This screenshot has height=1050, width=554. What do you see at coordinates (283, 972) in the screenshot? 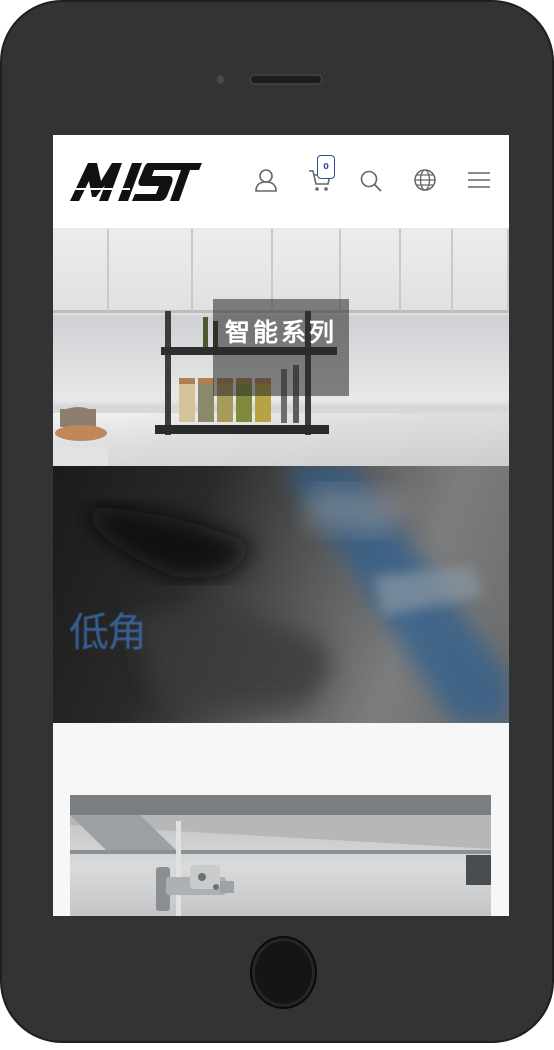
I see `home-button` at bounding box center [283, 972].